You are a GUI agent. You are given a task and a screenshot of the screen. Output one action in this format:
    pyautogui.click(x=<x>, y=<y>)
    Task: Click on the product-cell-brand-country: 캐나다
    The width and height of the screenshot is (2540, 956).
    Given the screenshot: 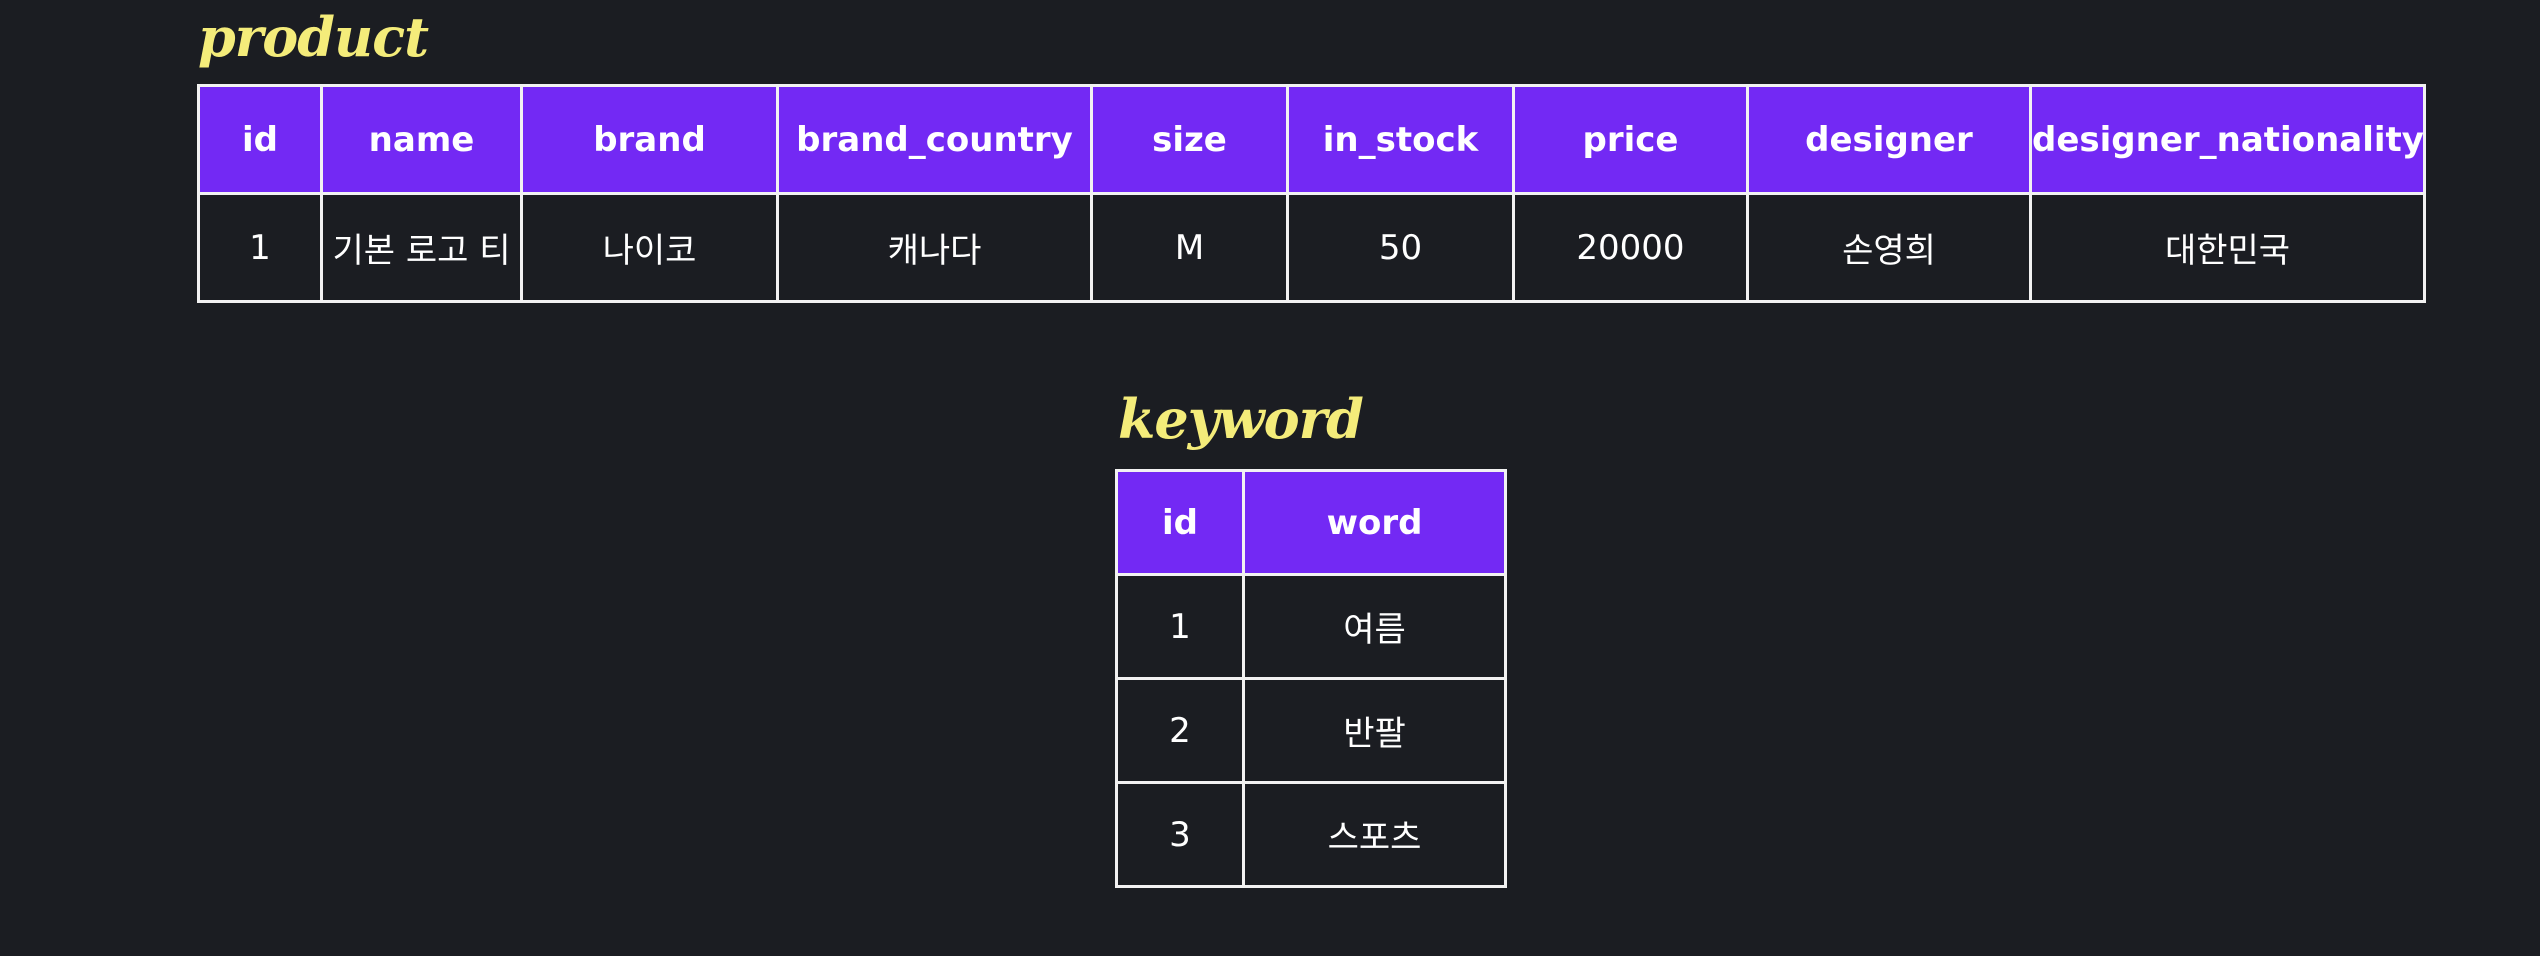 What is the action you would take?
    pyautogui.click(x=934, y=247)
    